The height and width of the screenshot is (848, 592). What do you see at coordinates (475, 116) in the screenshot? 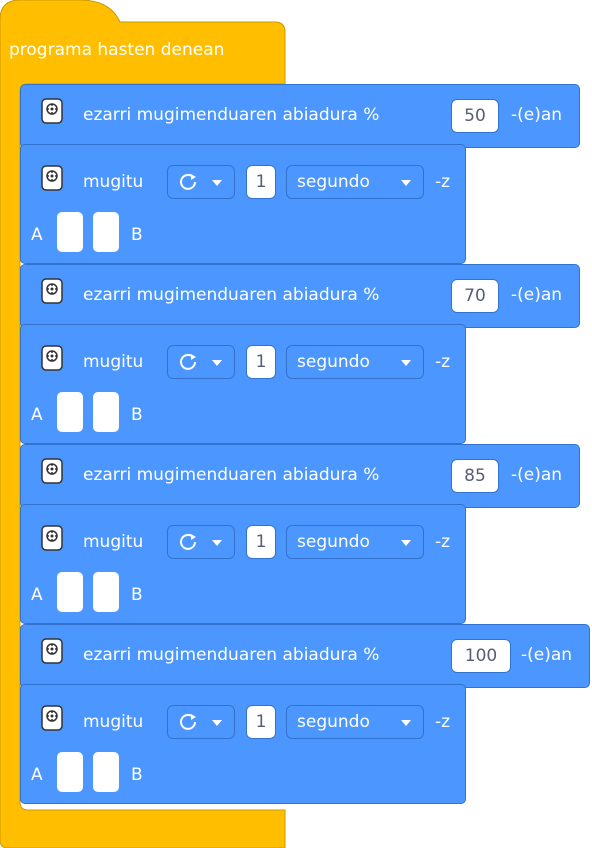
I see `speed-input: 50` at bounding box center [475, 116].